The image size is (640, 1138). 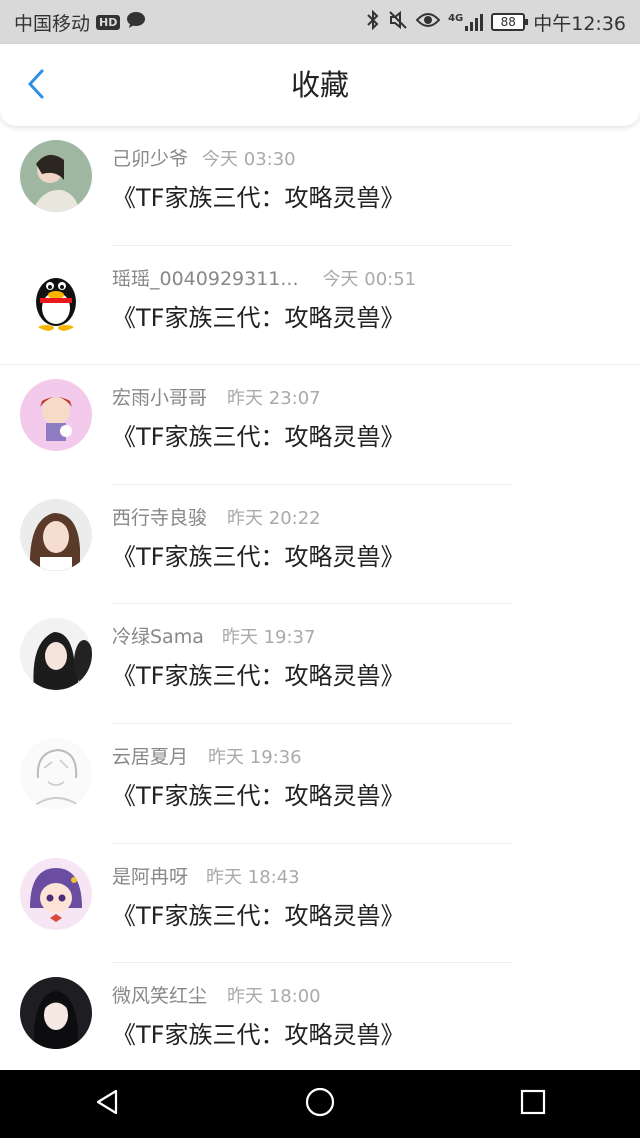 What do you see at coordinates (249, 159) in the screenshot?
I see `timestamp: 今天 03:30` at bounding box center [249, 159].